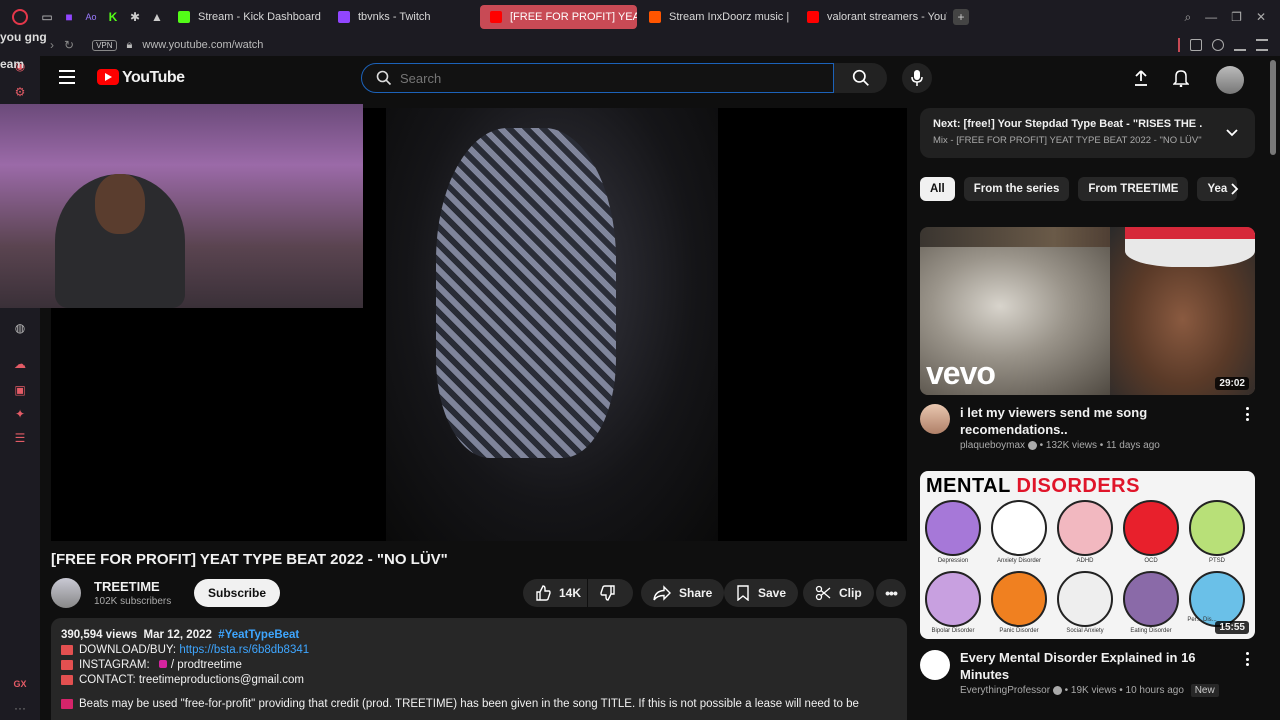  I want to click on save-label: Save, so click(772, 593).